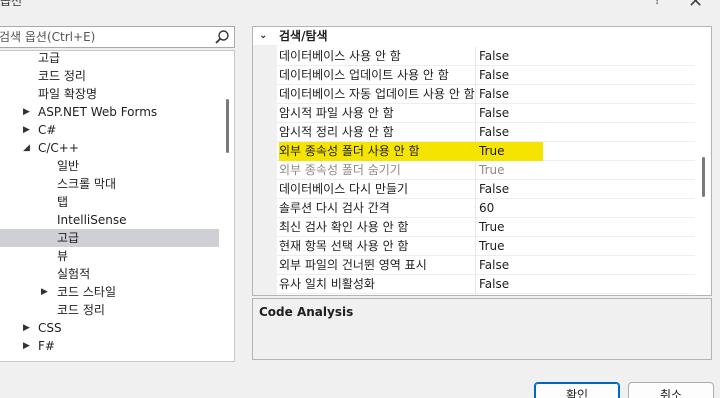 The width and height of the screenshot is (720, 398). What do you see at coordinates (63, 256) in the screenshot?
I see `tree-item-label: 뷰` at bounding box center [63, 256].